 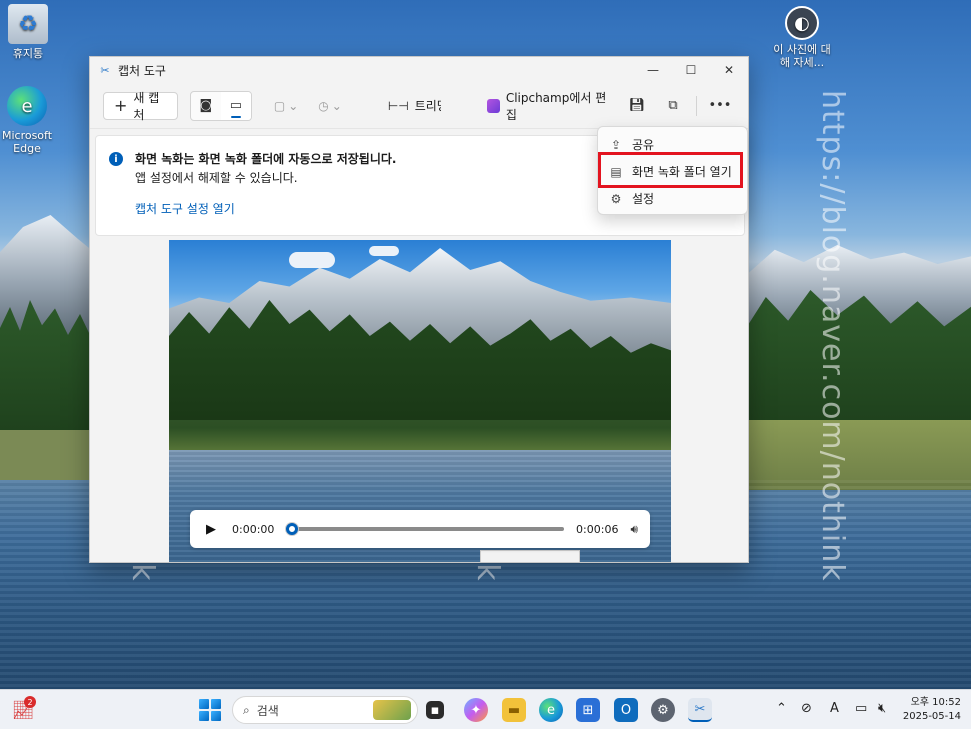 I want to click on clipchamp-icon, so click(x=493, y=105).